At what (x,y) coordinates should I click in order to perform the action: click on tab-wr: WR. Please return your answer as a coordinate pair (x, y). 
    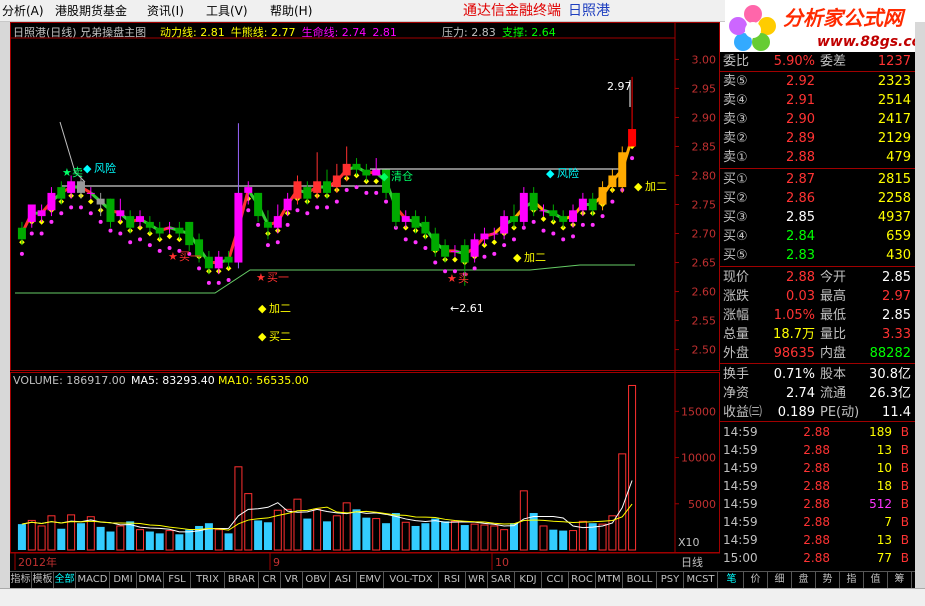
    Looking at the image, I should click on (477, 580).